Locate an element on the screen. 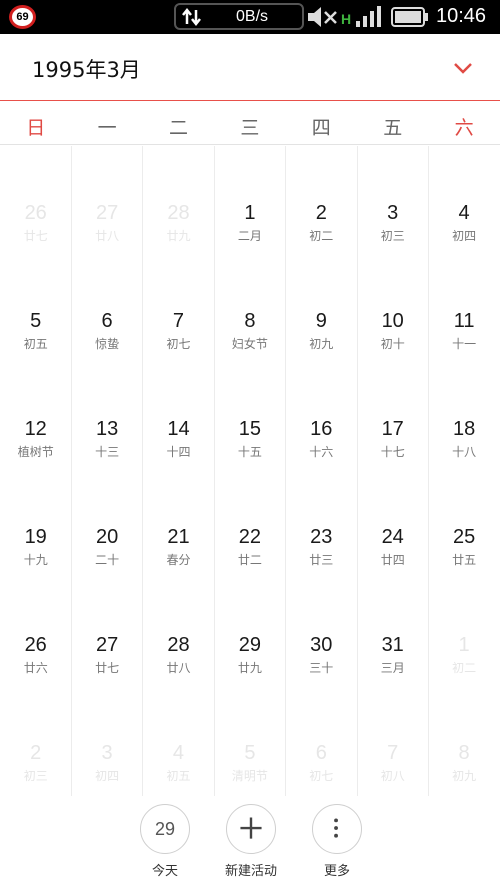 The width and height of the screenshot is (500, 888). day-cell: 3 初三 is located at coordinates (392, 200).